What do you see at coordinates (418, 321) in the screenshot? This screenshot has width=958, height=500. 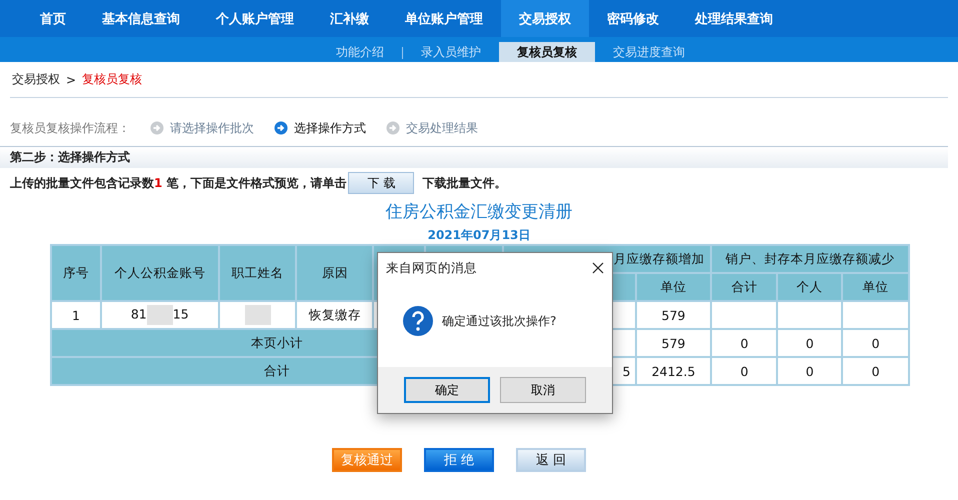 I see `question-icon` at bounding box center [418, 321].